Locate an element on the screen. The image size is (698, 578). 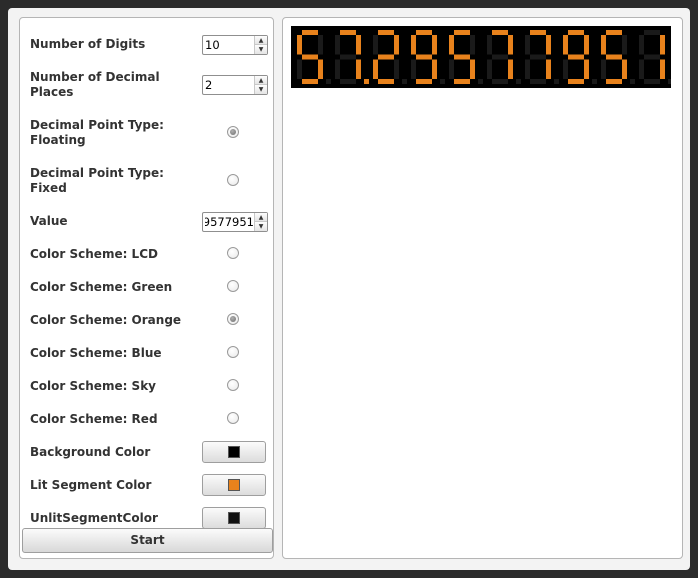
scheme-sky-radio is located at coordinates (233, 385).